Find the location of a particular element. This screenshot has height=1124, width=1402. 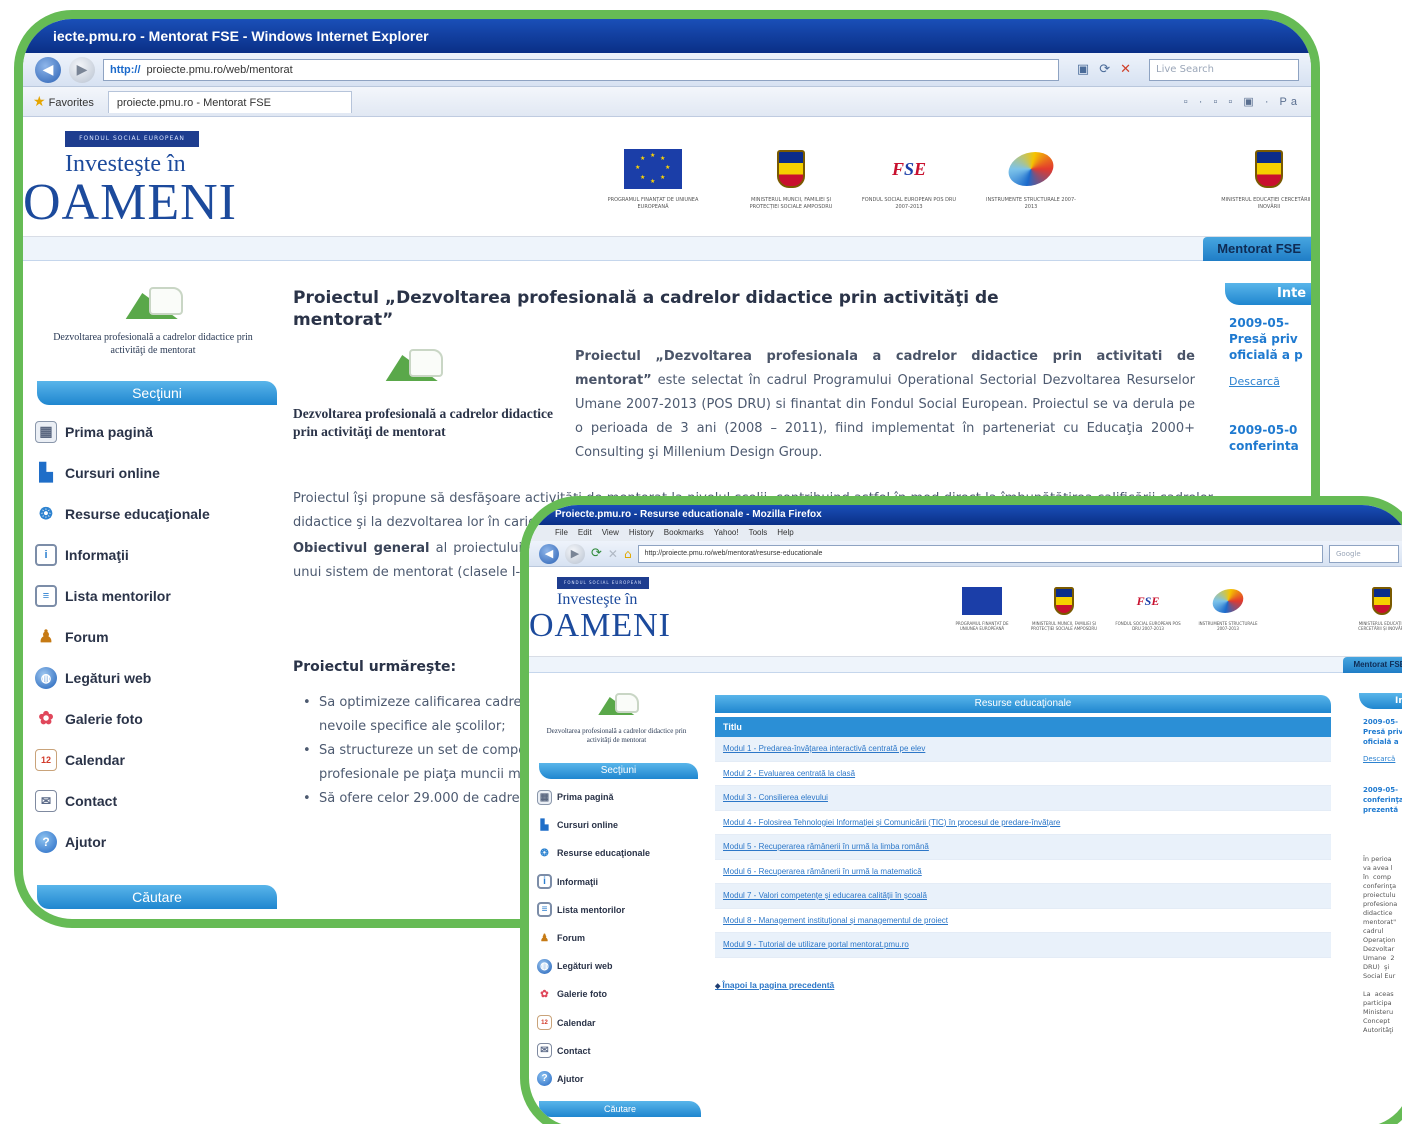

favorites-button: ★ Favorites is located at coordinates (63, 101).